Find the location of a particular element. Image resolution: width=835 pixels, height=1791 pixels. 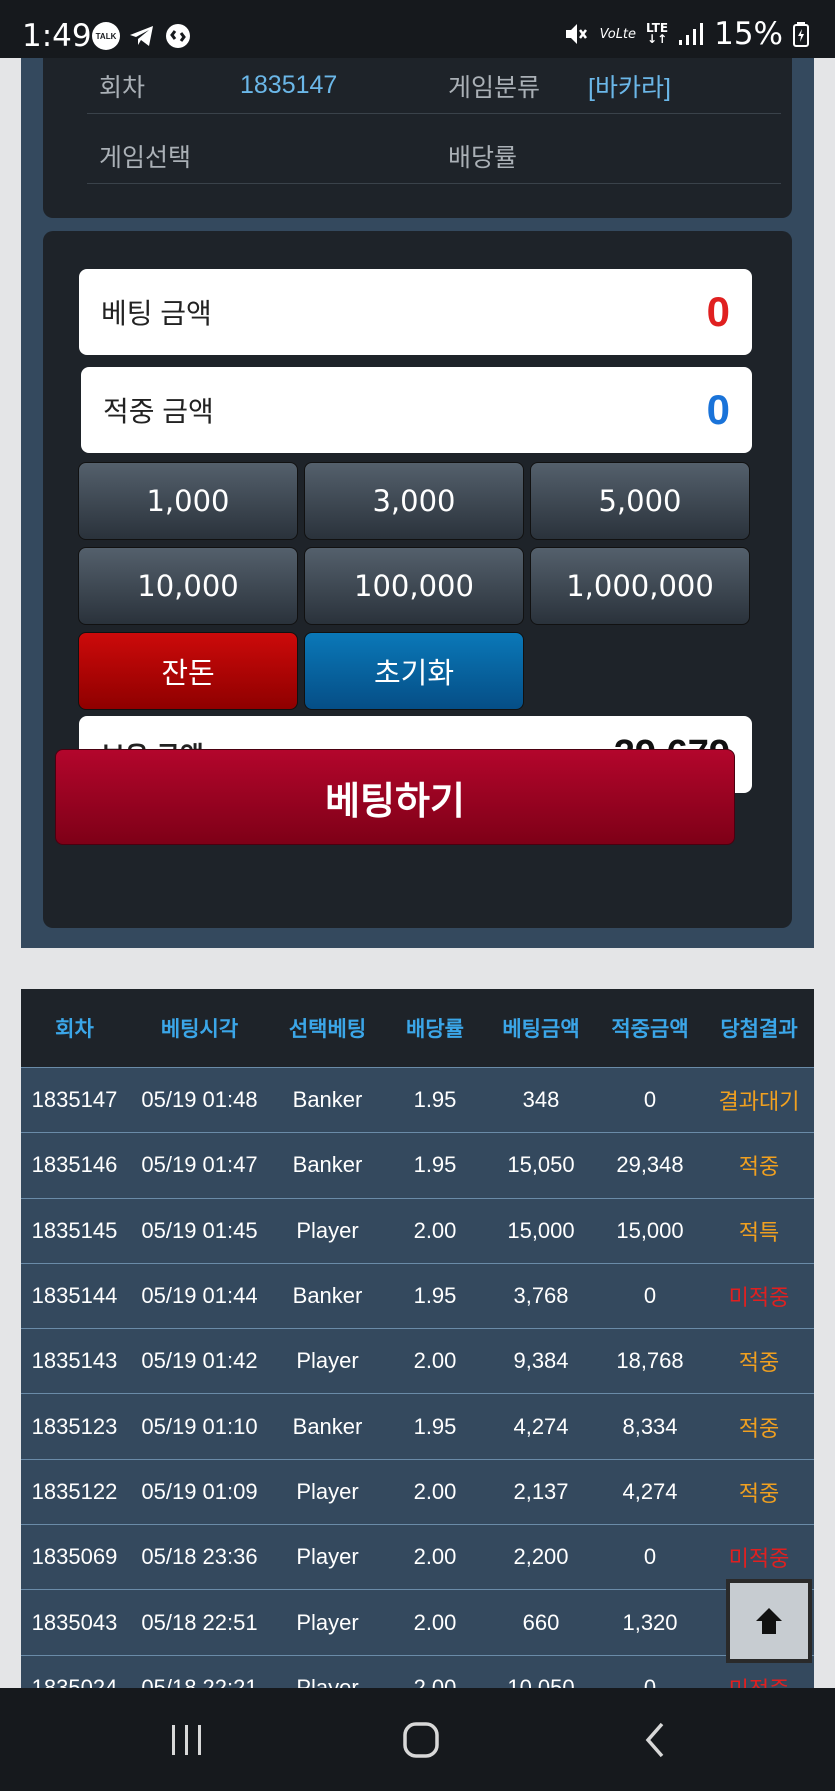

cell-round: 1835145 is located at coordinates (74, 1230).